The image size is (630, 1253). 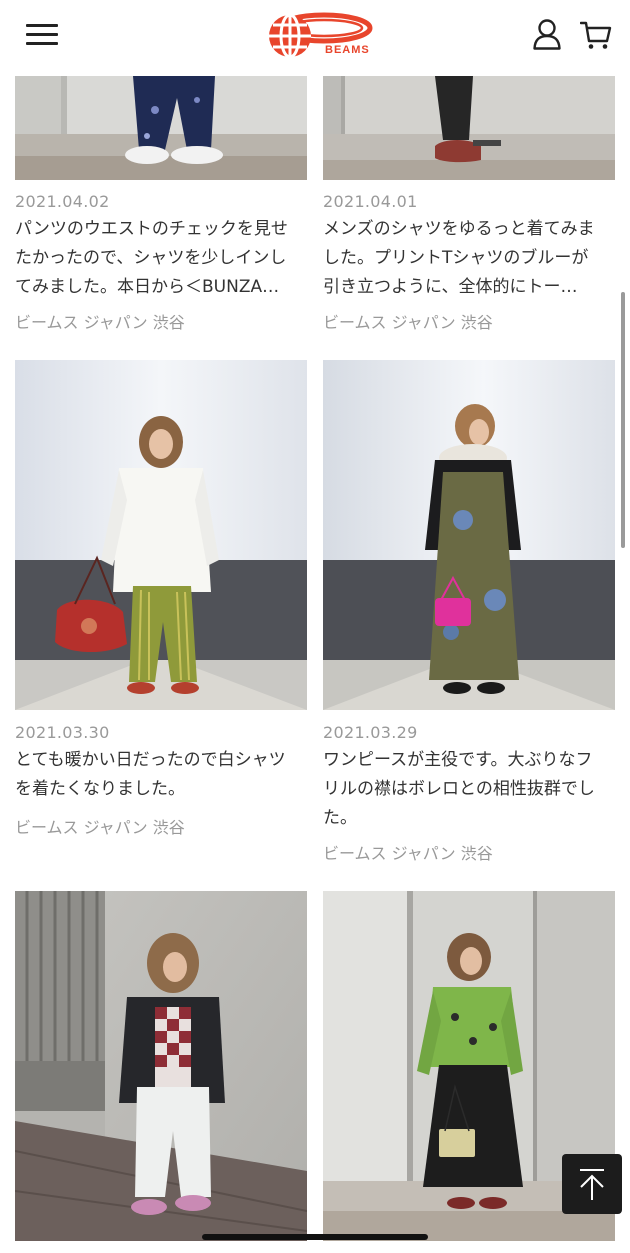 What do you see at coordinates (623, 420) in the screenshot?
I see `page-scrollbar` at bounding box center [623, 420].